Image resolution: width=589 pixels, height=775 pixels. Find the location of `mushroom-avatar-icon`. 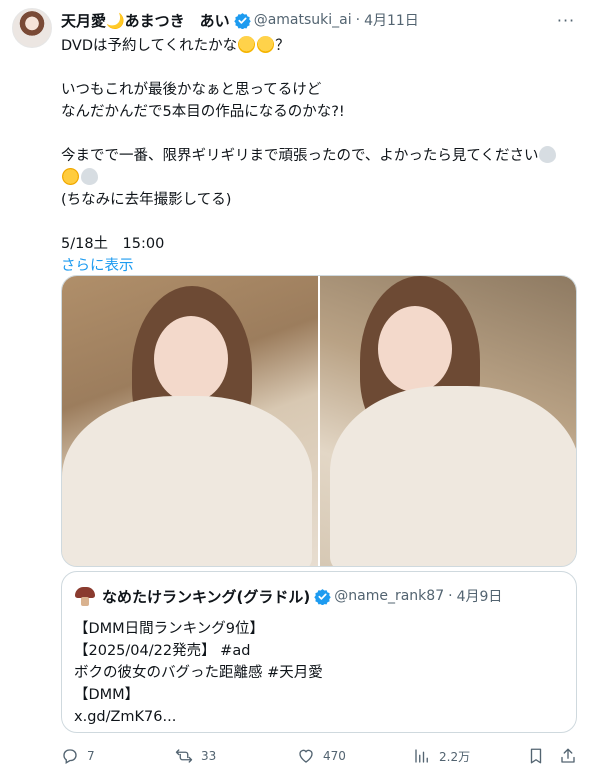

mushroom-avatar-icon is located at coordinates (85, 596).